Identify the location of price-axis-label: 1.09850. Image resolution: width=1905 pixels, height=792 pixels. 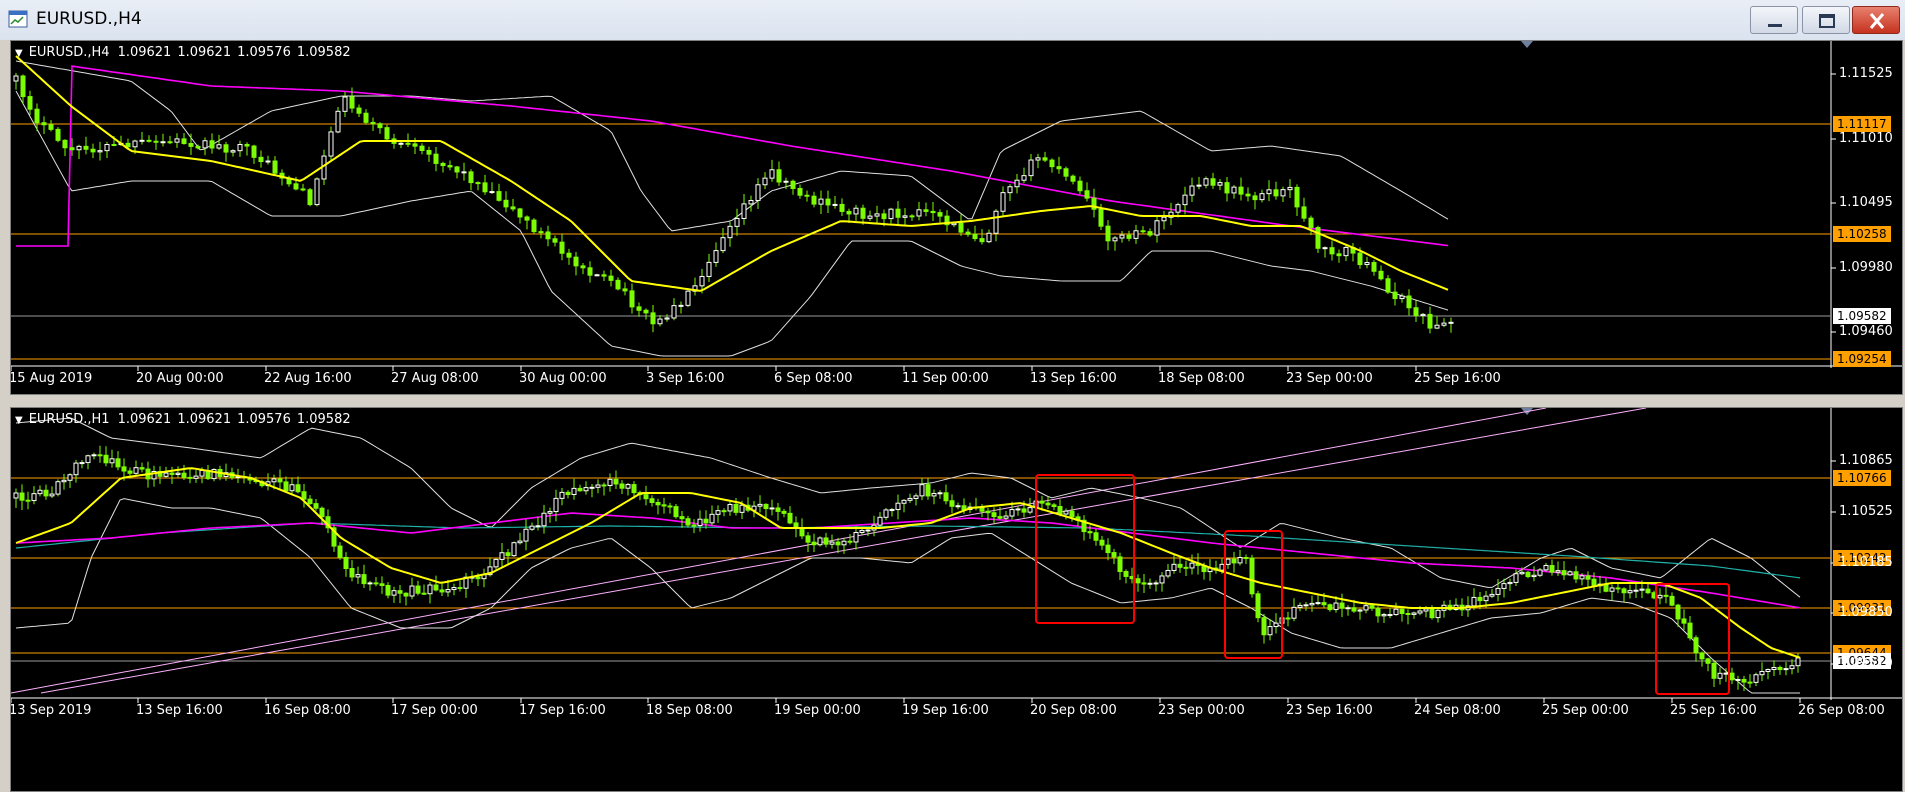
(1866, 612).